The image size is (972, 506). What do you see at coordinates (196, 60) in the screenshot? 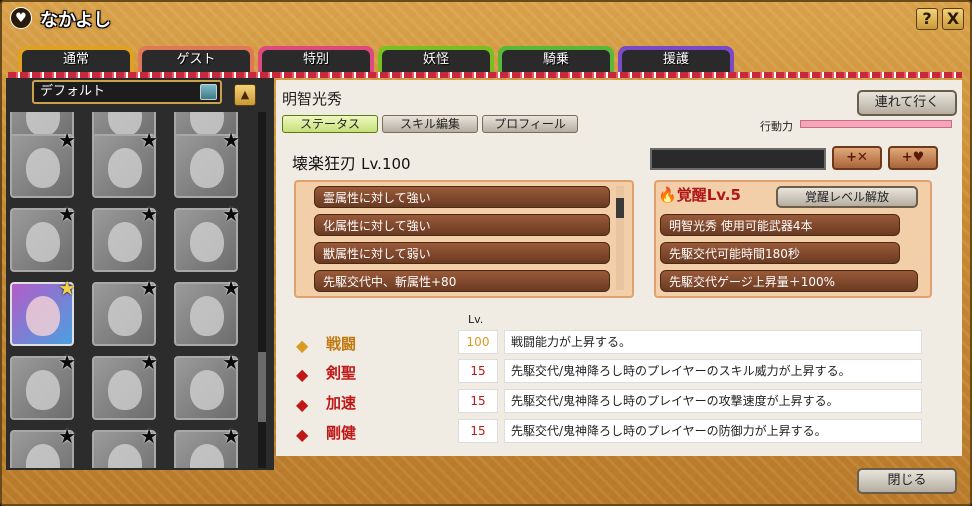
I see `tab-guest: ゲスト` at bounding box center [196, 60].